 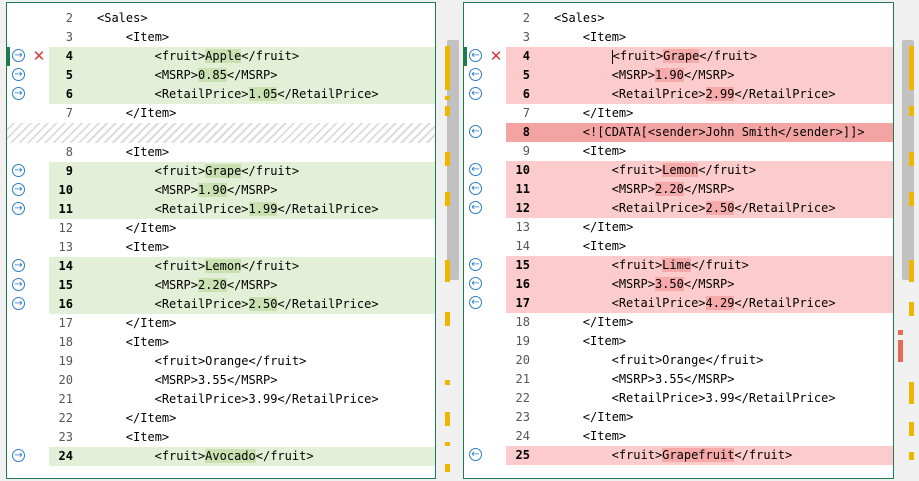 What do you see at coordinates (221, 456) in the screenshot?
I see `diff-line-changed: → 24 <fruit>Avocado</fruit>` at bounding box center [221, 456].